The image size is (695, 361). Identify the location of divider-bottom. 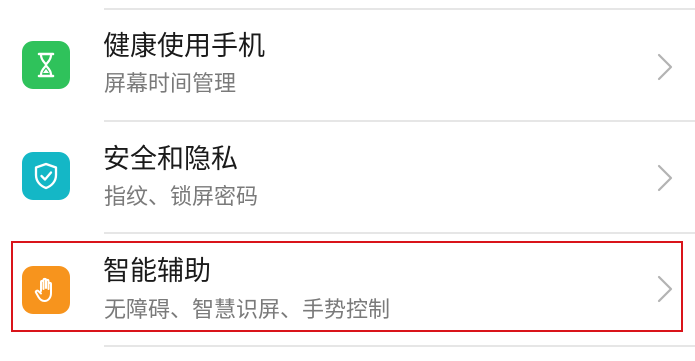
(399, 346).